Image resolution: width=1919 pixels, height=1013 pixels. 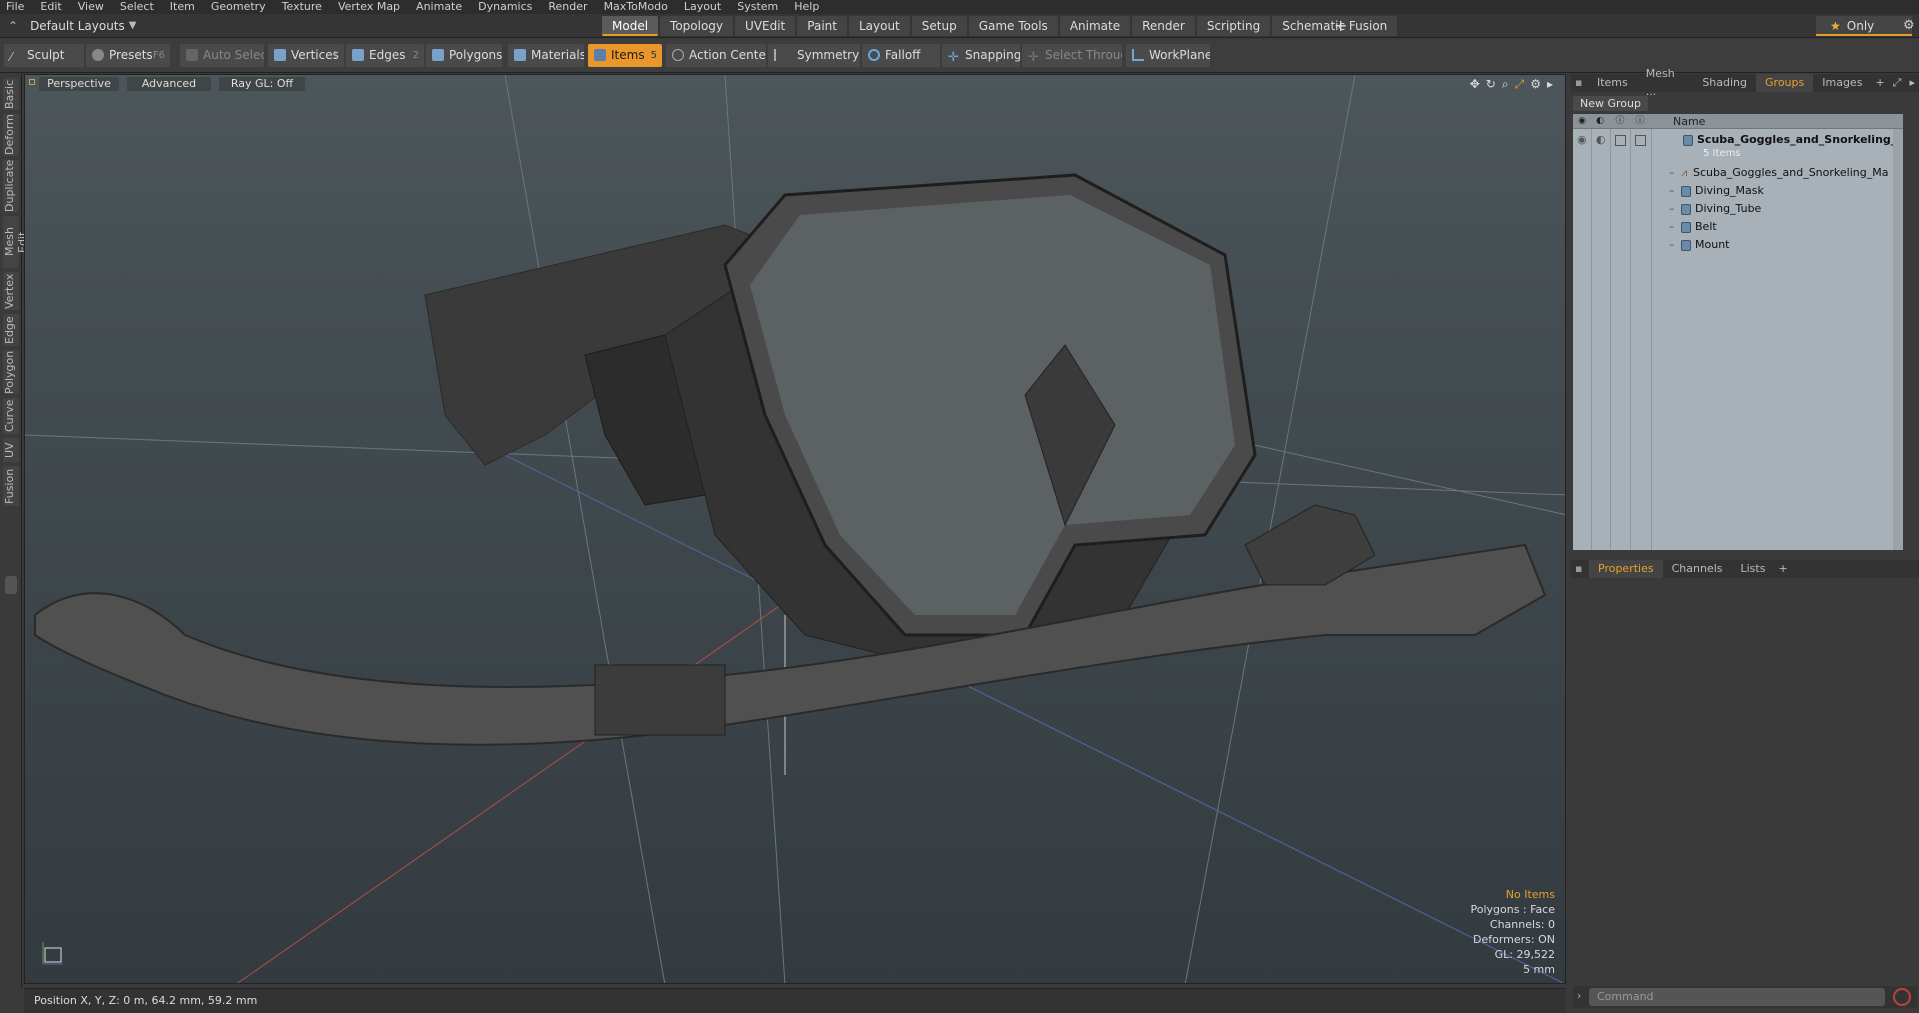 I want to click on expand-icon: ▸, so click(x=1550, y=84).